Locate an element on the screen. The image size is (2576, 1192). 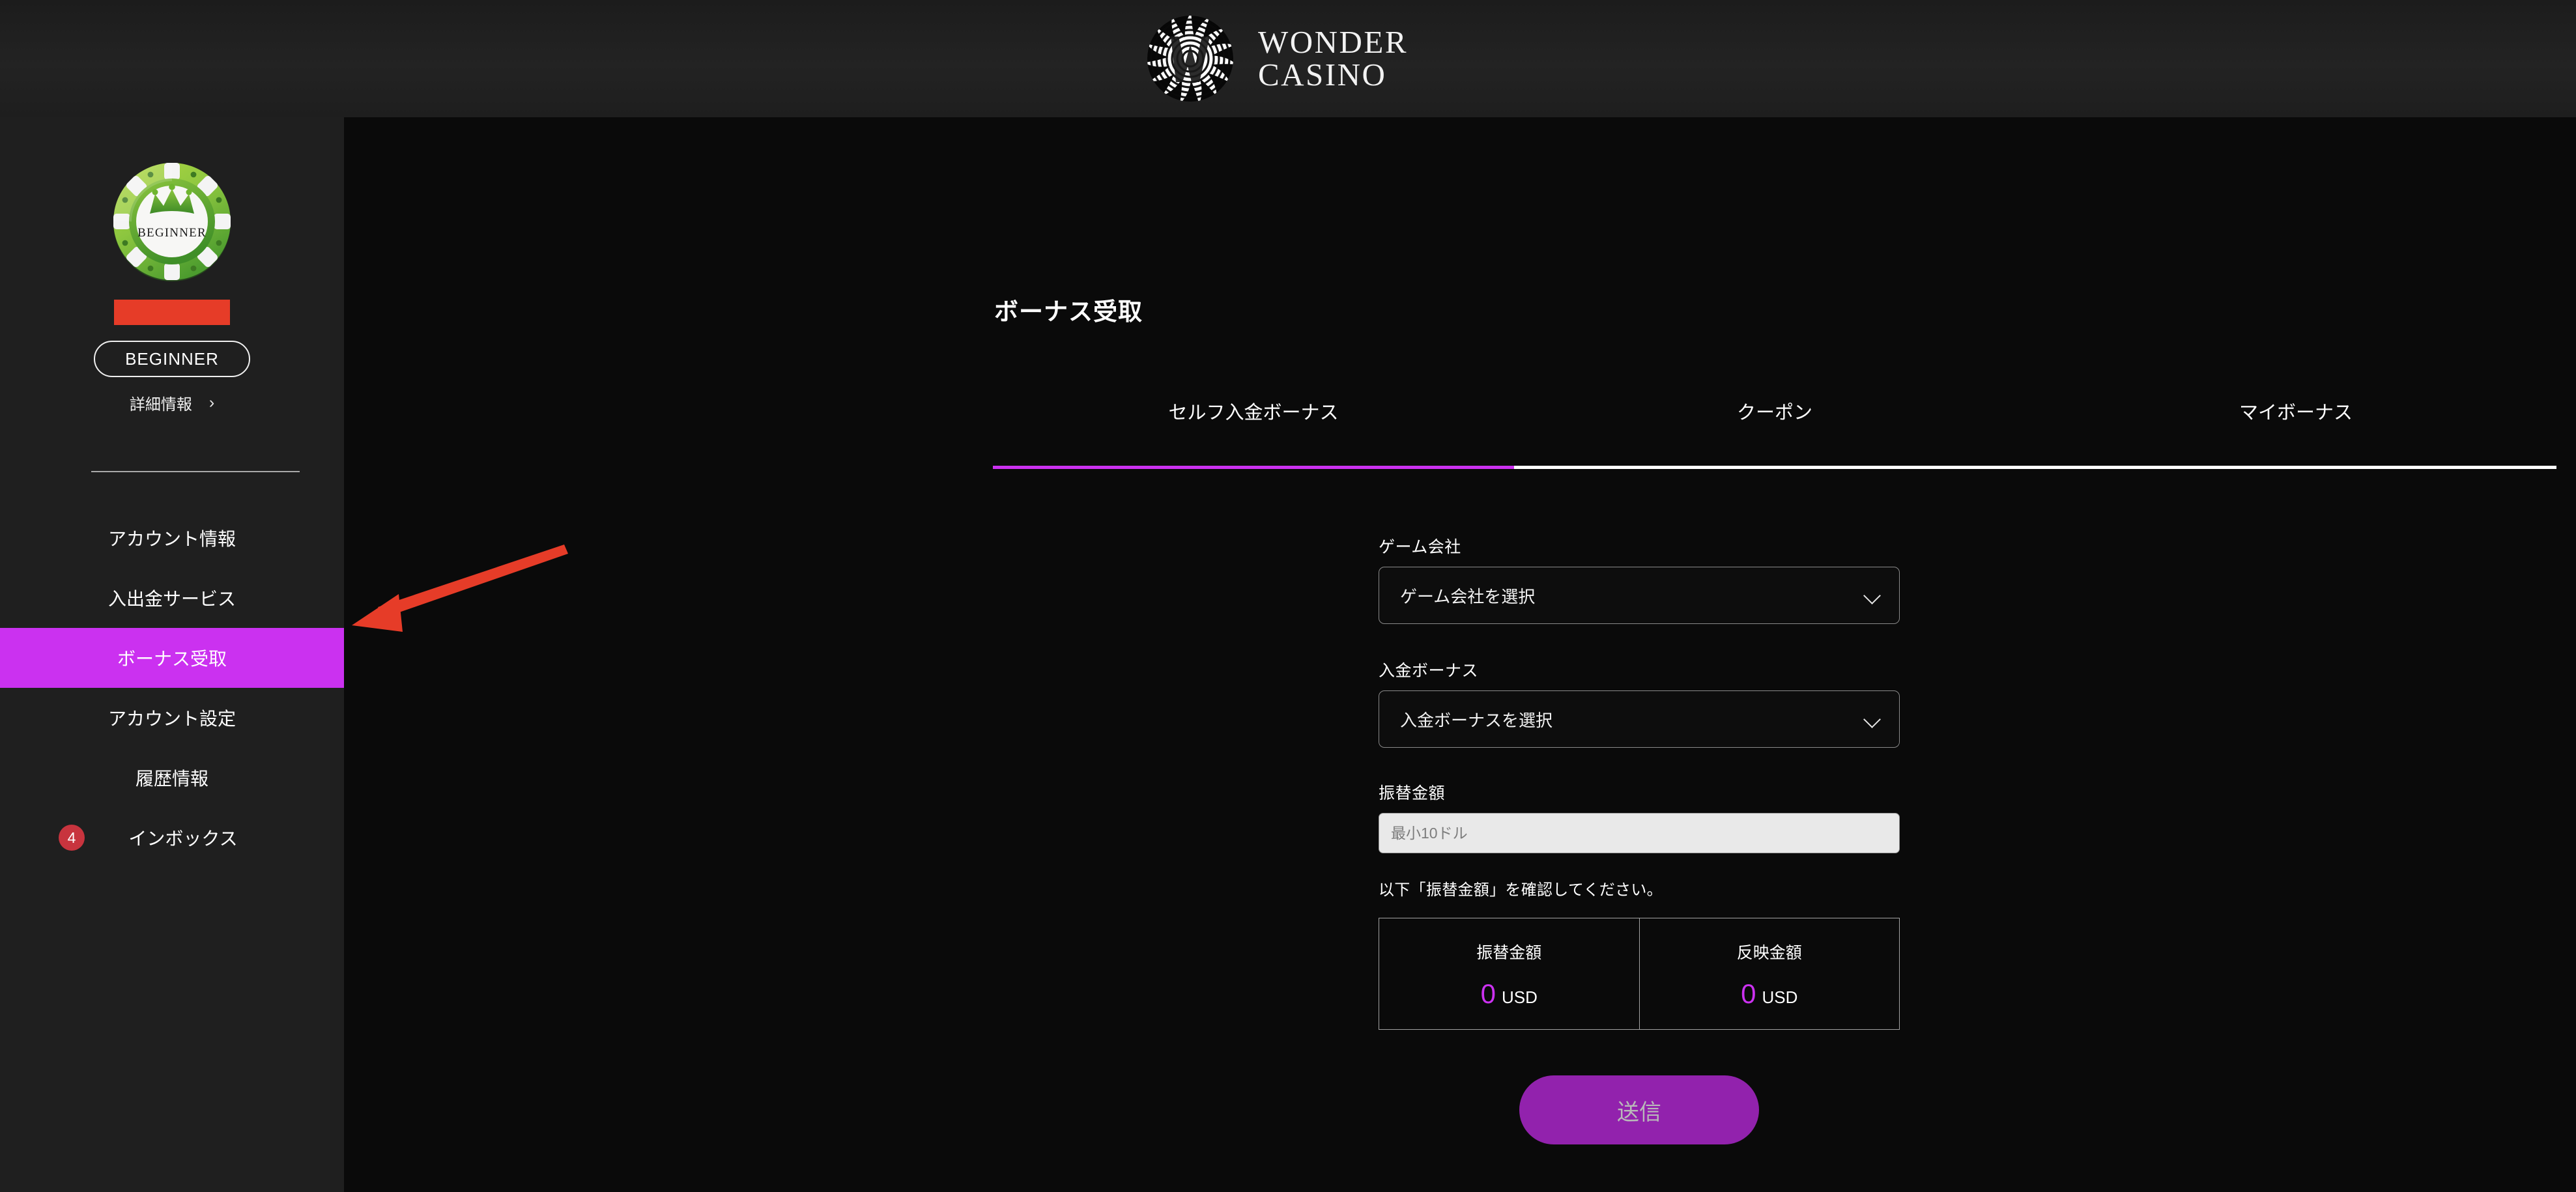
submit-button: 送信 is located at coordinates (1639, 1109).